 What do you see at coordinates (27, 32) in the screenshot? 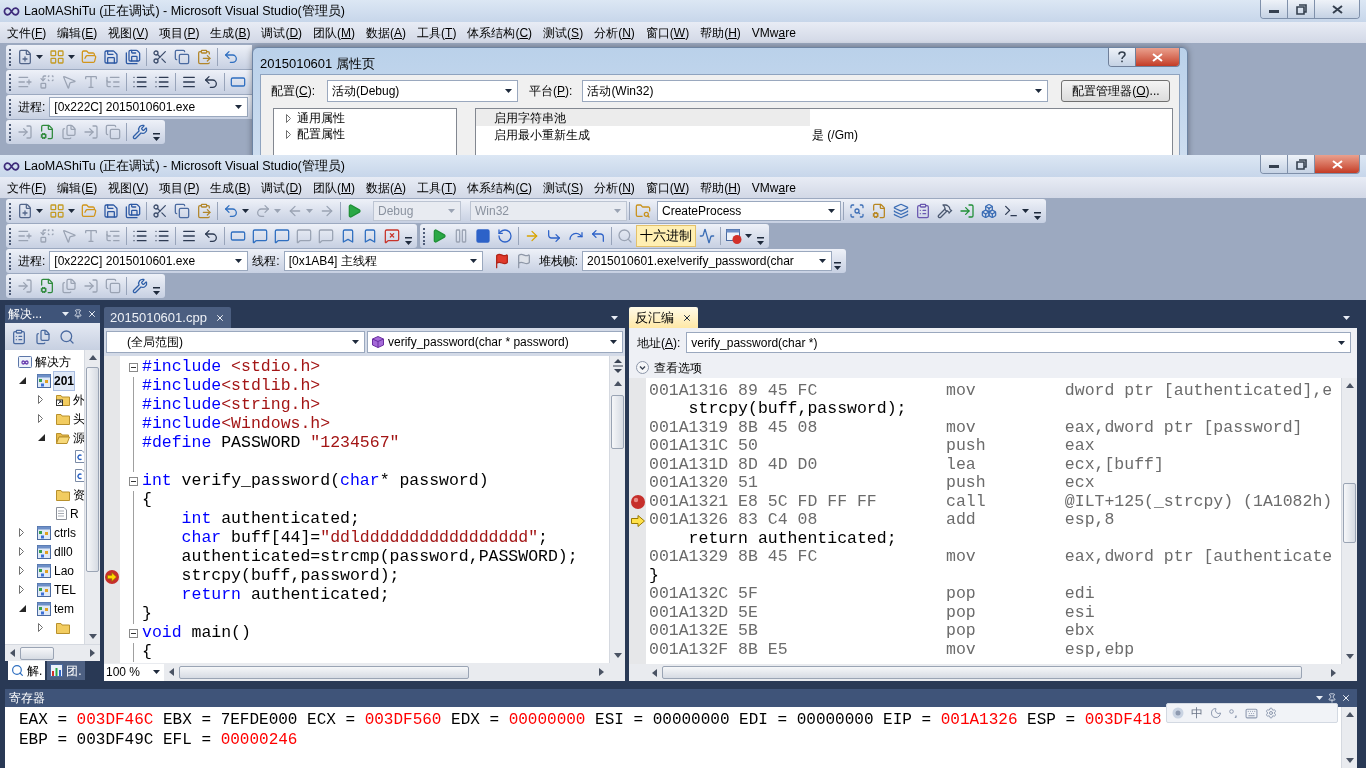
I see `menu-item: 文件(F)` at bounding box center [27, 32].